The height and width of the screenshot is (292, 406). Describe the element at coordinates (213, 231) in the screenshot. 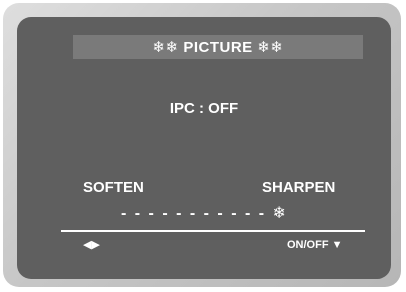

I see `divider` at that location.